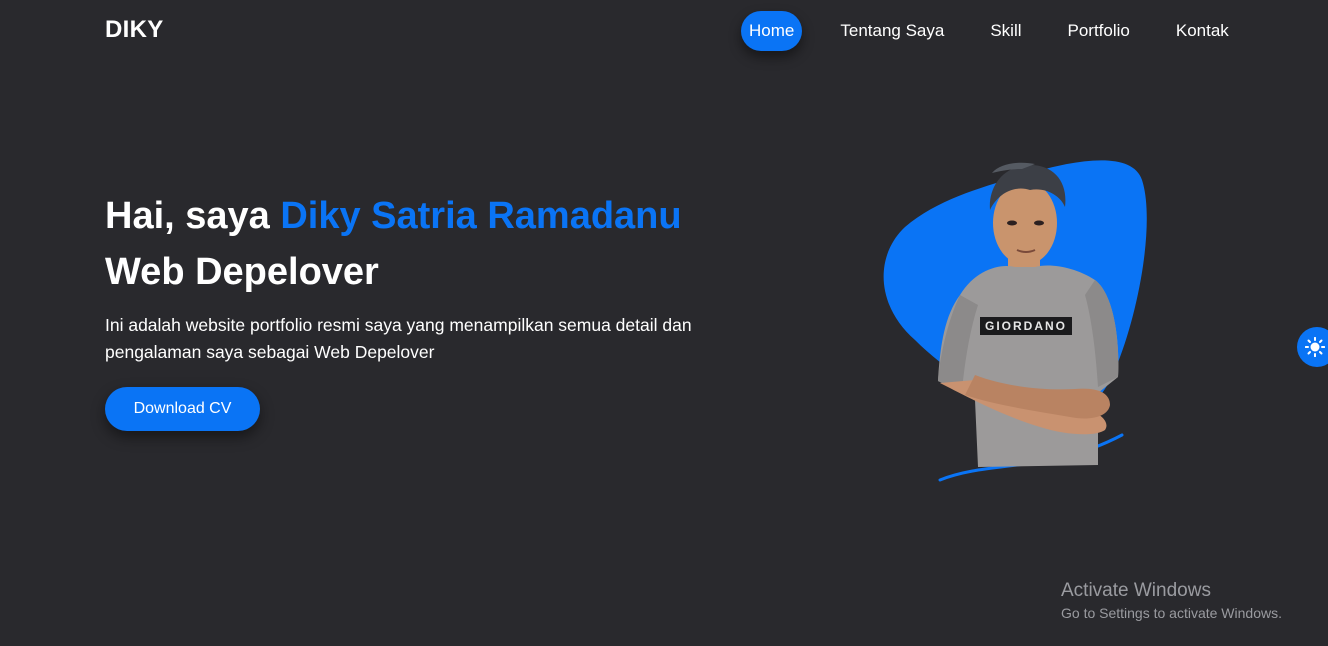 Image resolution: width=1328 pixels, height=646 pixels. I want to click on hero-name: Diky Satria Ramadanu, so click(481, 216).